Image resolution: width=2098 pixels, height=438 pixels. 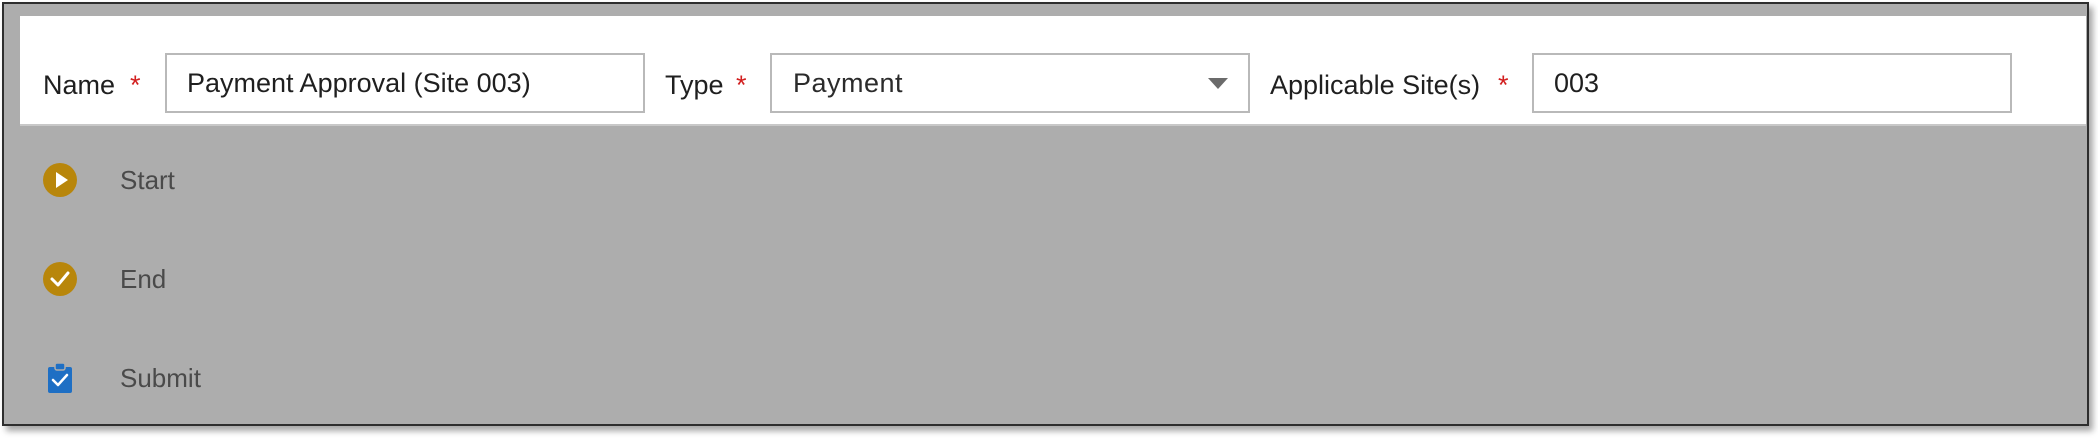 I want to click on applicable-sites-input, so click(x=1772, y=83).